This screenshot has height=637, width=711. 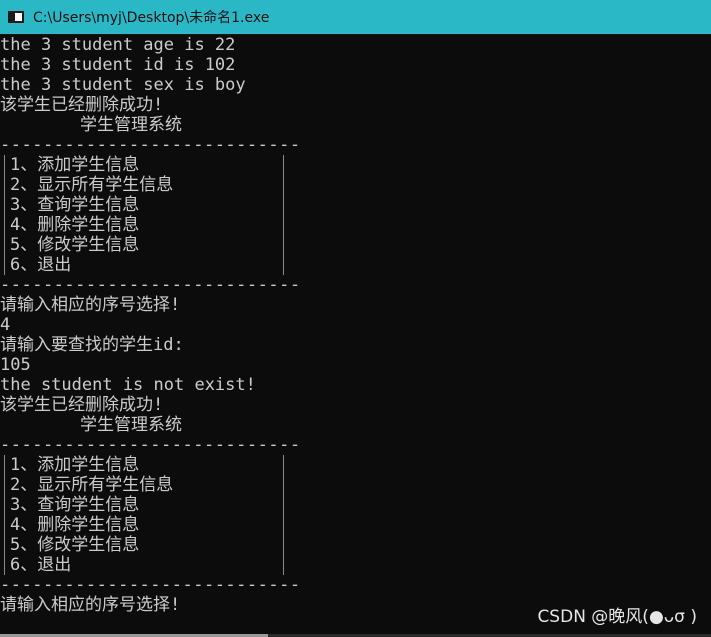 I want to click on window-title: C:\Users\myj\Desktop\未命名1.exe, so click(x=151, y=18).